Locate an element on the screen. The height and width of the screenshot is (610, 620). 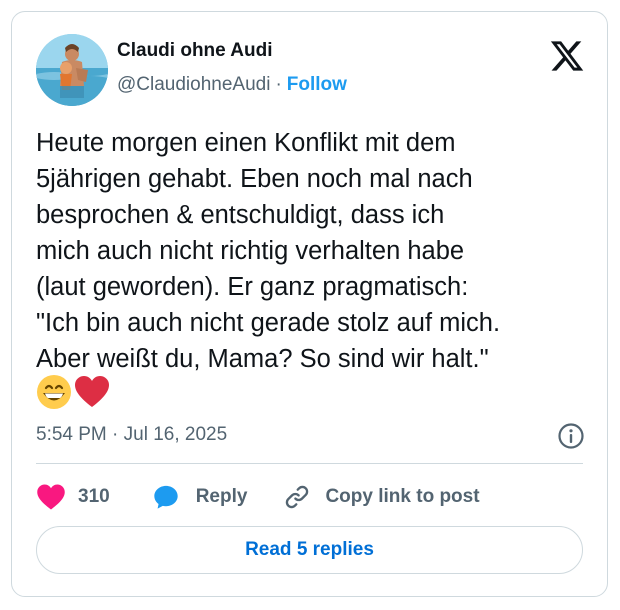
author-handle: @ClaudiohneAudi is located at coordinates (193, 84).